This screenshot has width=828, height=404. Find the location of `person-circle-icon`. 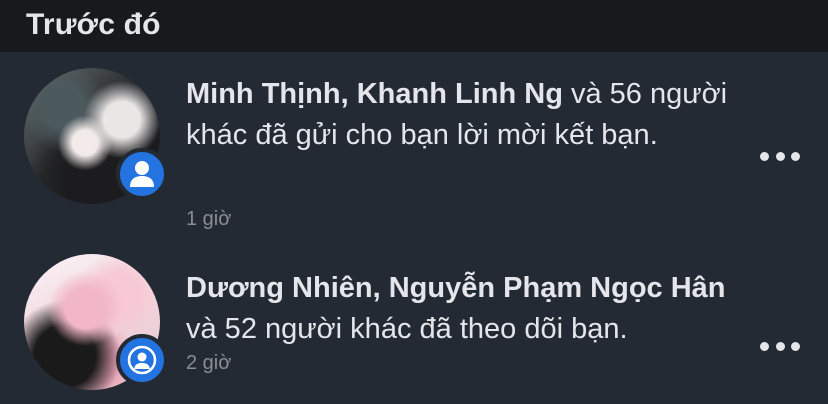

person-circle-icon is located at coordinates (142, 360).